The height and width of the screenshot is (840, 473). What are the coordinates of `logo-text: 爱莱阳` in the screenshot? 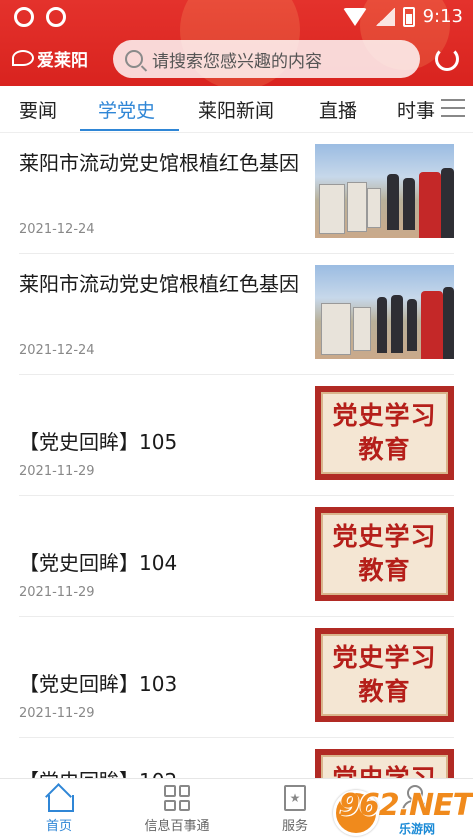 It's located at (62, 60).